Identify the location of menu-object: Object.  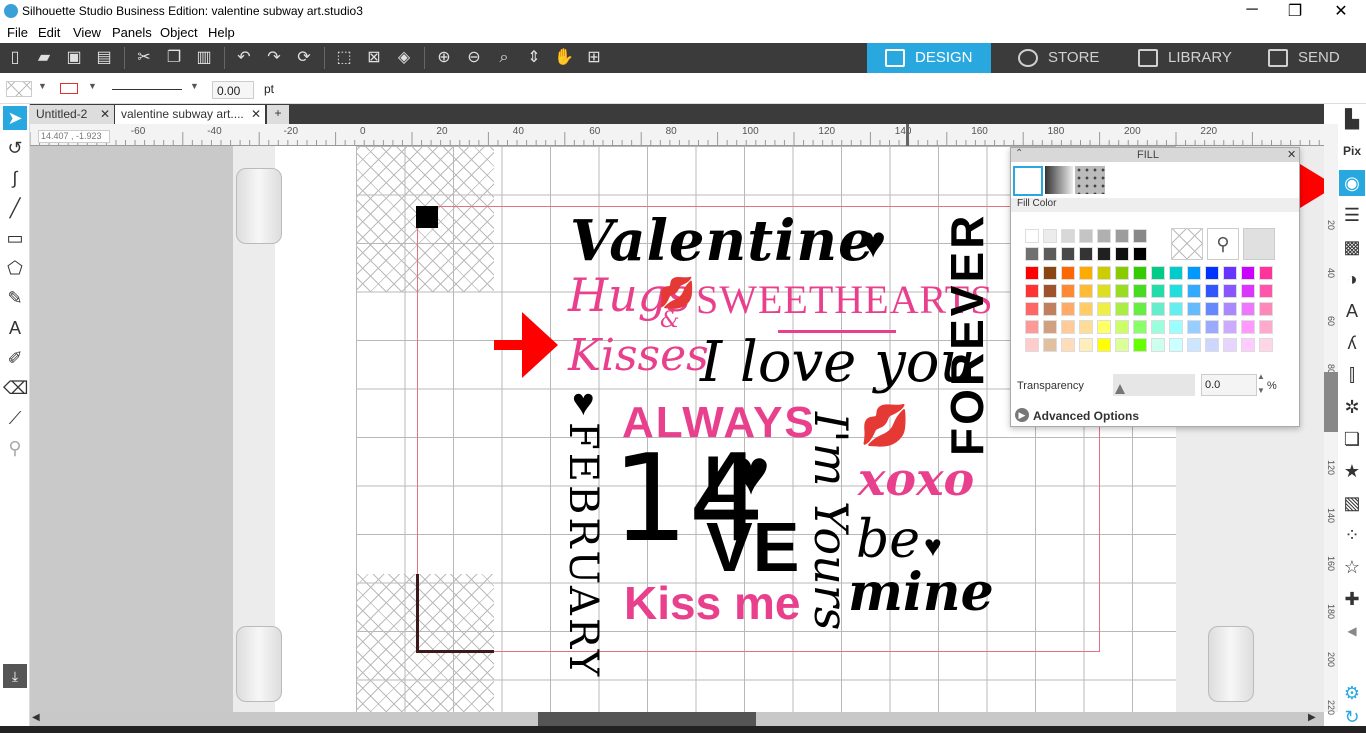
(179, 32).